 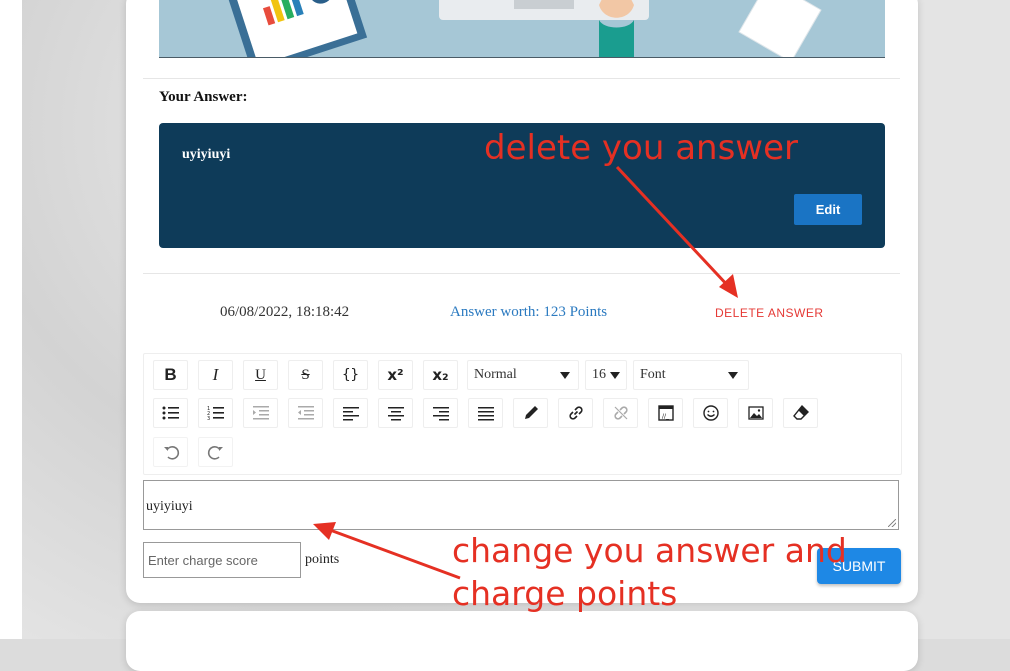 I want to click on annotation-delete-note: delete you answer, so click(x=641, y=148).